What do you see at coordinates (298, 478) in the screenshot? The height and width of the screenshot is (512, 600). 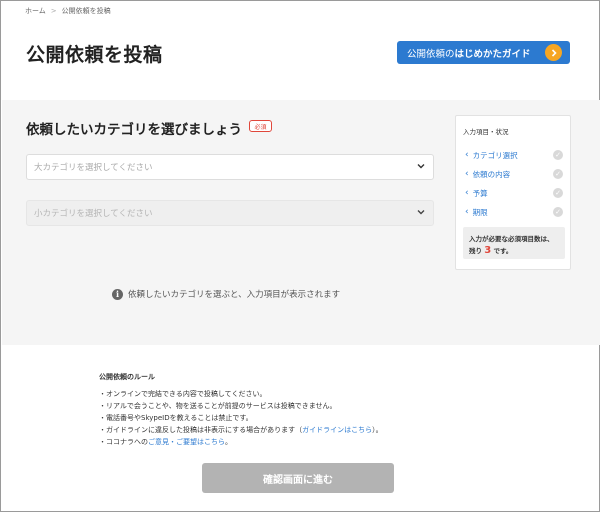 I see `confirm-button: 確認画面に進む` at bounding box center [298, 478].